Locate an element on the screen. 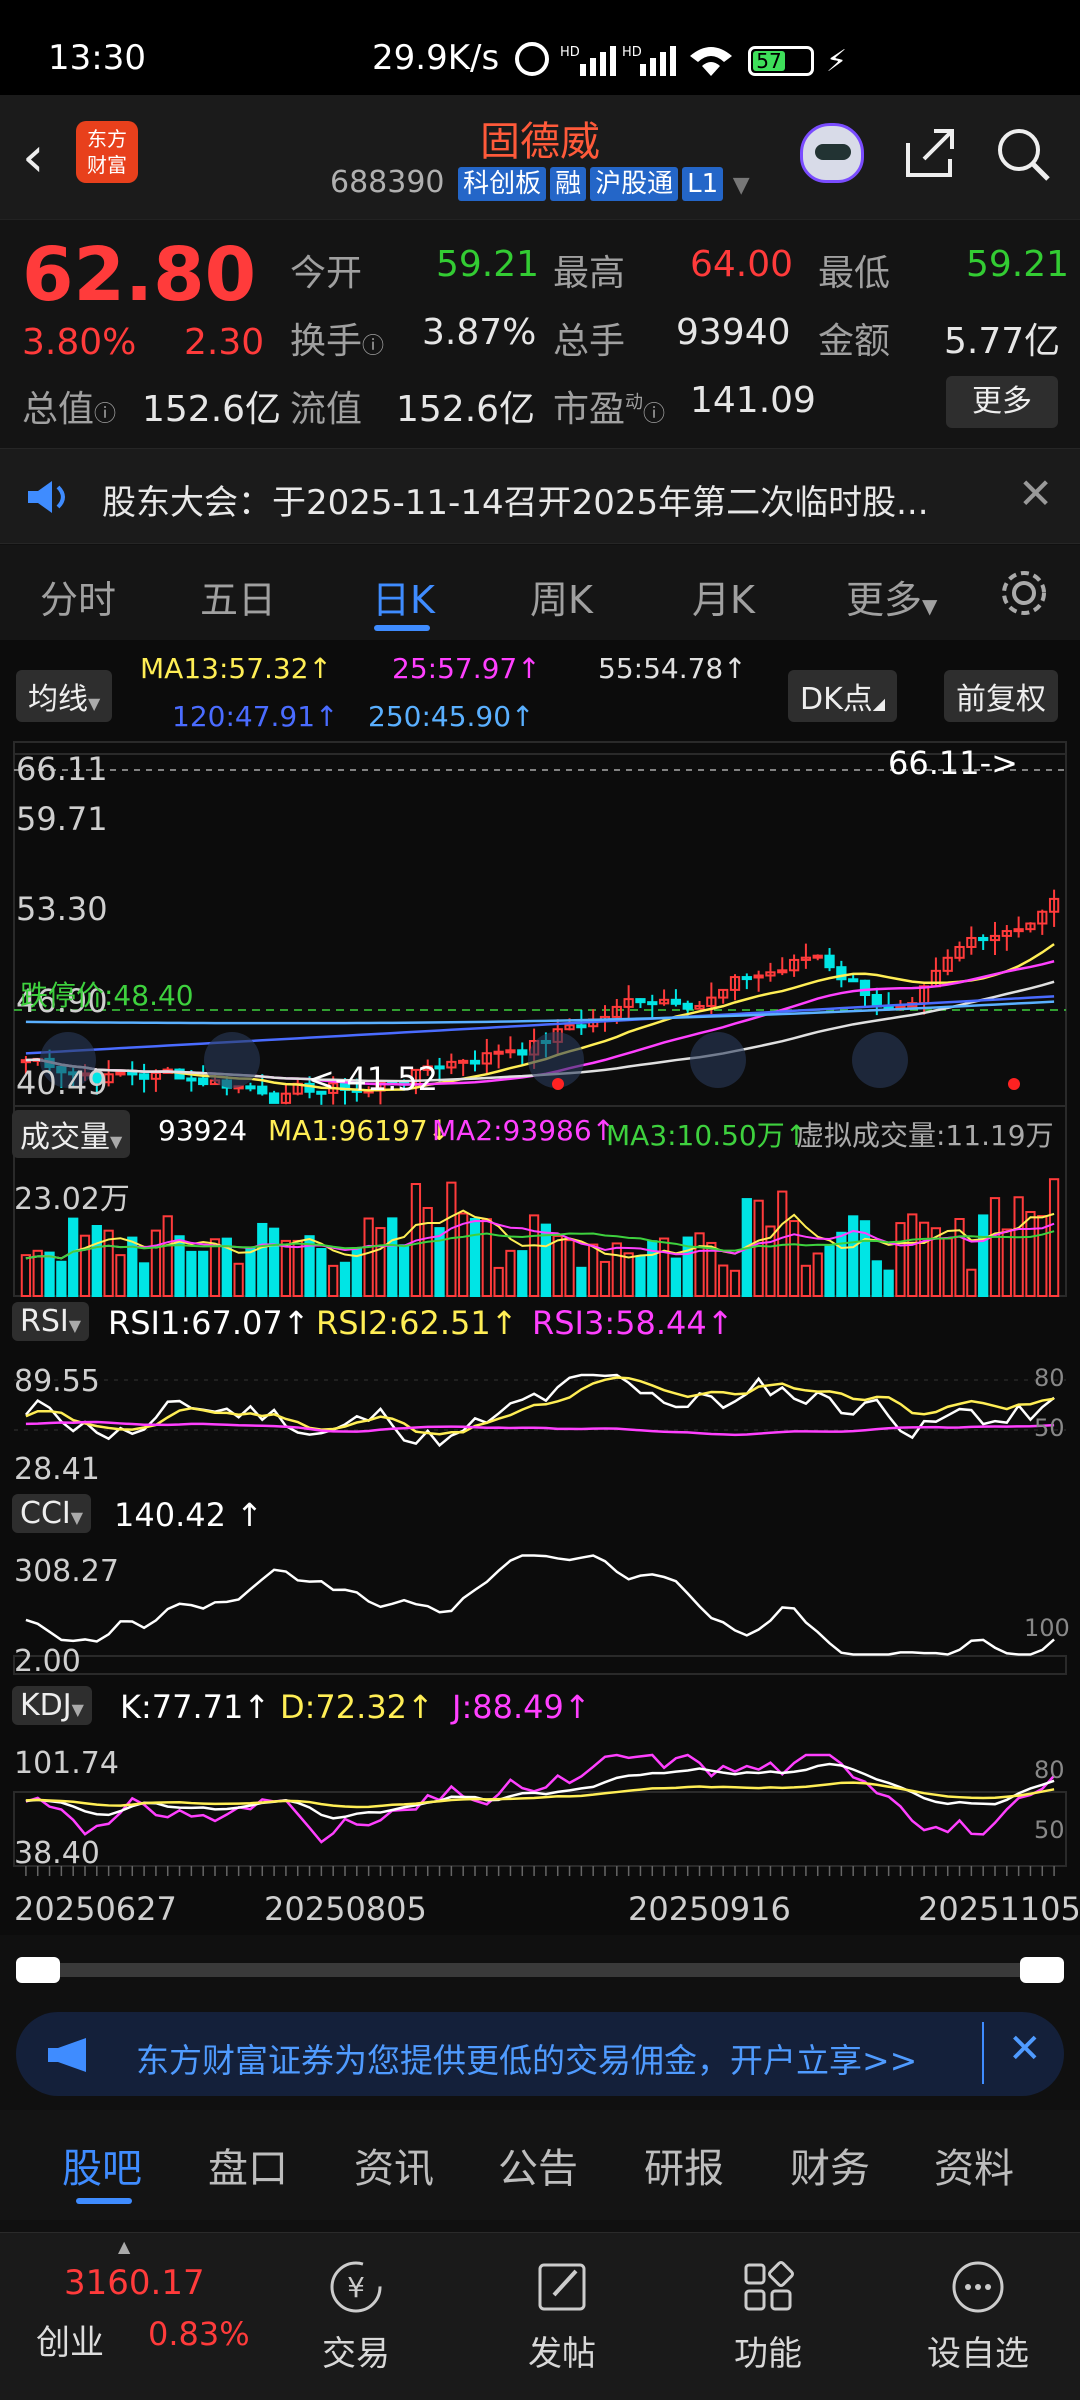  index-value: 3160.17 is located at coordinates (134, 2283).